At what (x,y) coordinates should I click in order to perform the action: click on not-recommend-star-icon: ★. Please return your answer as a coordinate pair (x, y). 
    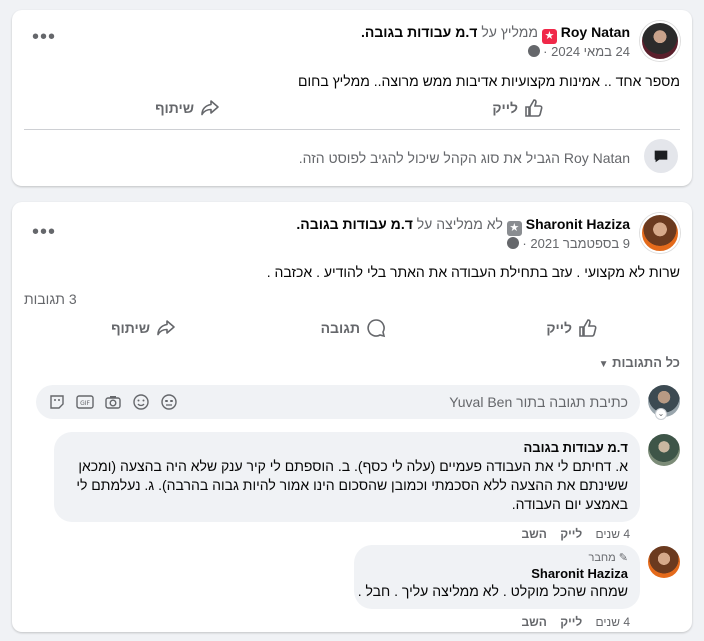
    Looking at the image, I should click on (514, 228).